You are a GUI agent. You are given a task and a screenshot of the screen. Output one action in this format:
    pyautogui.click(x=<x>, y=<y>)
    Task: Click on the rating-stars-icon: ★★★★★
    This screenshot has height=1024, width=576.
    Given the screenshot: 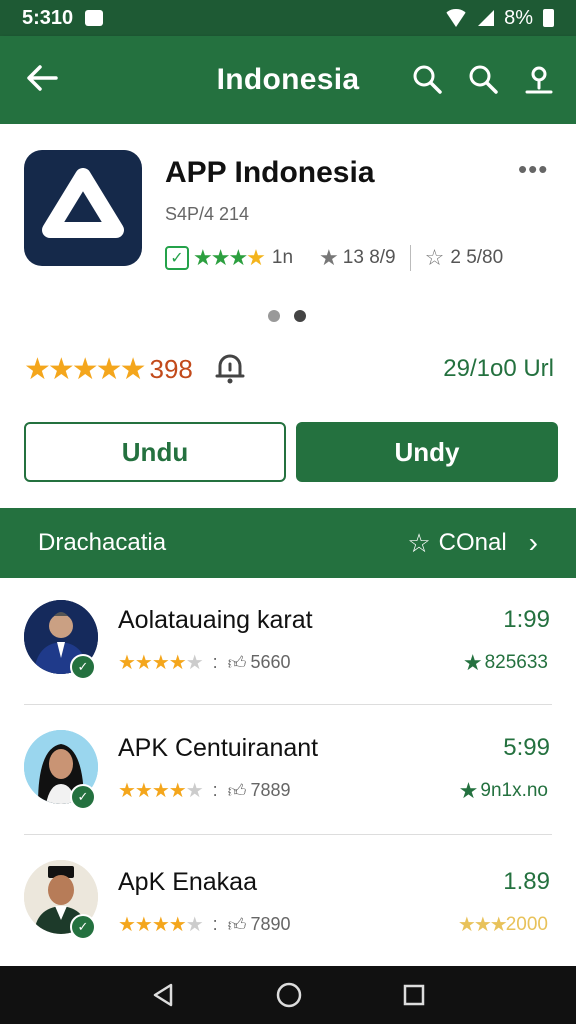 What is the action you would take?
    pyautogui.click(x=85, y=369)
    